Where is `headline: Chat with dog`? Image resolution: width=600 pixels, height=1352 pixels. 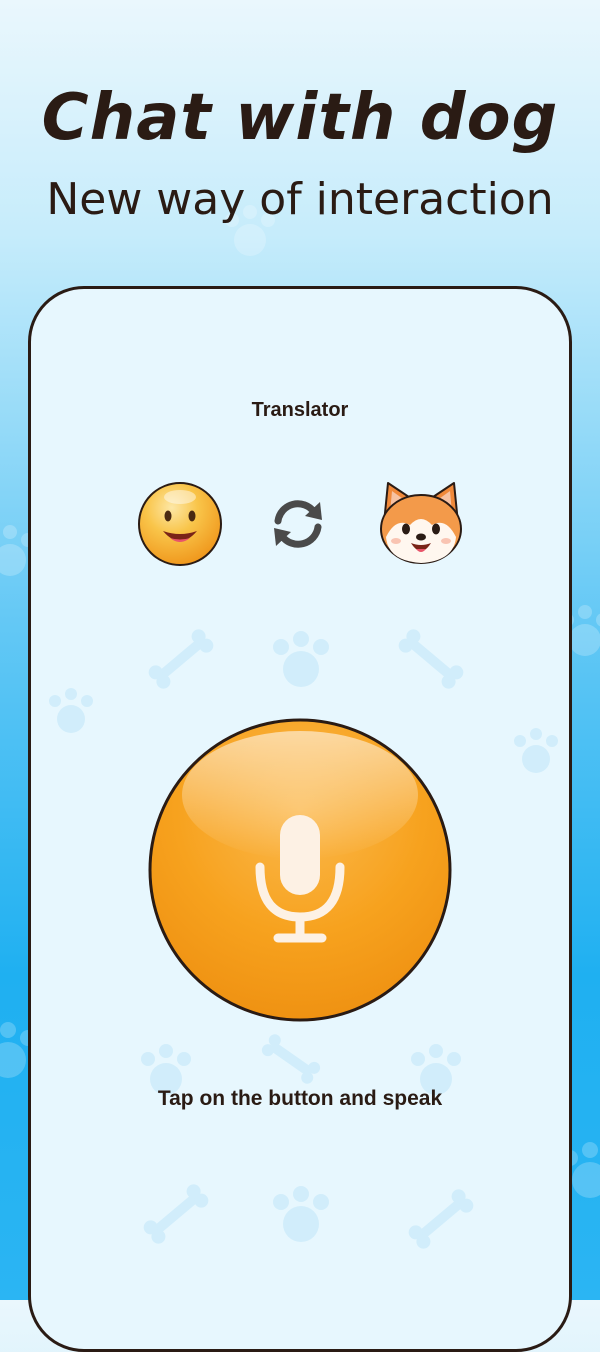
headline: Chat with dog is located at coordinates (300, 118).